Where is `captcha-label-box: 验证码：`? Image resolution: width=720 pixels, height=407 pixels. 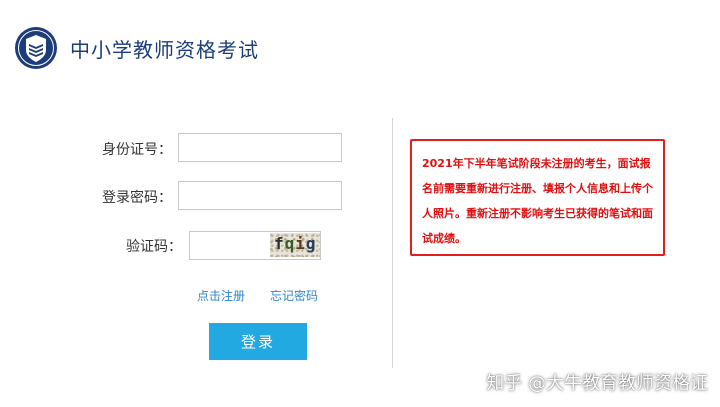 captcha-label-box: 验证码： is located at coordinates (126, 245).